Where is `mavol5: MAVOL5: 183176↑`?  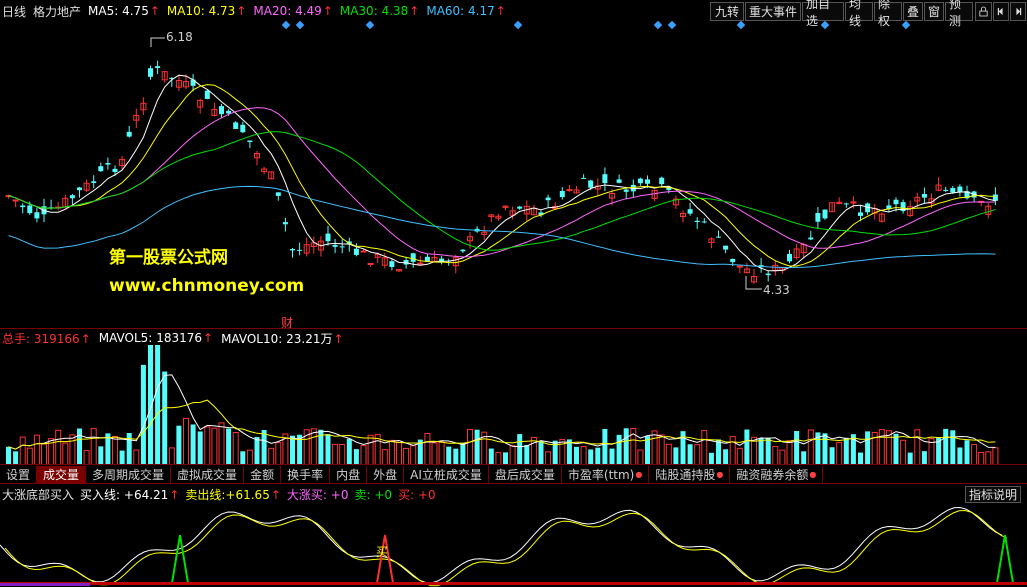
mavol5: MAVOL5: 183176↑ is located at coordinates (156, 338).